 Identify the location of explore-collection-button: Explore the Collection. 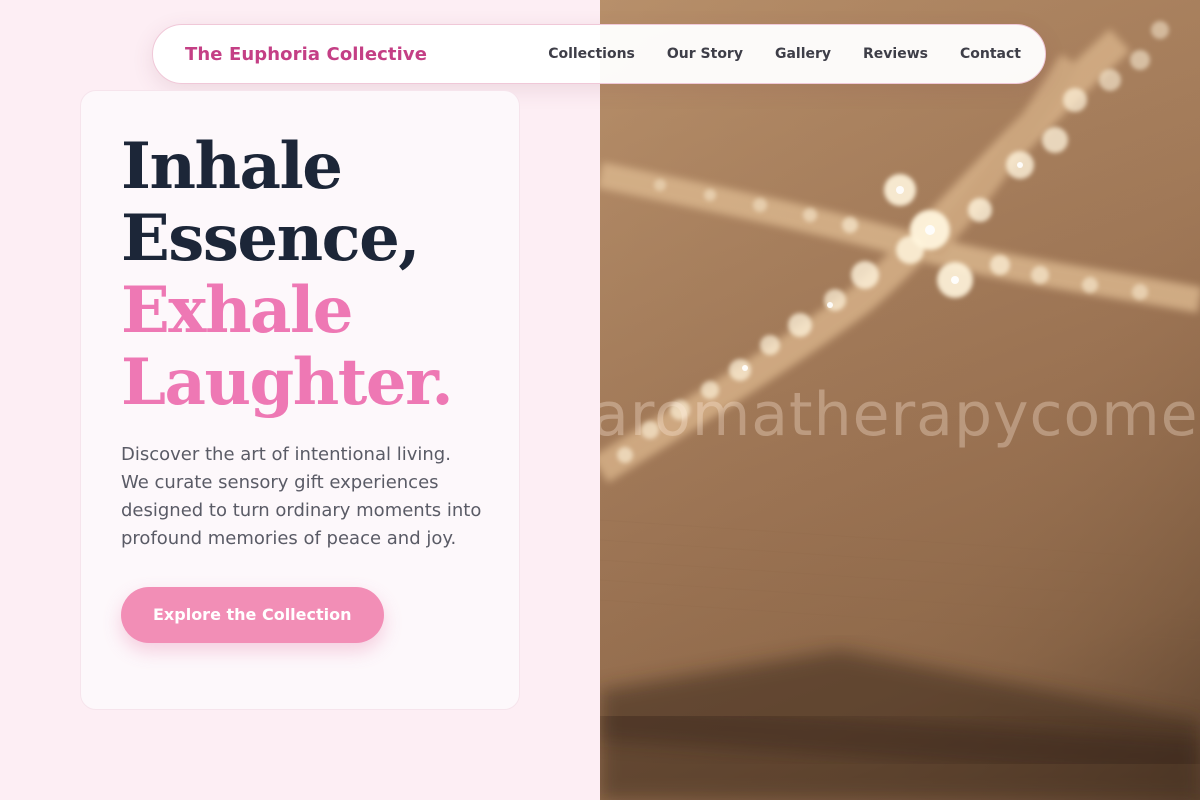
(252, 615).